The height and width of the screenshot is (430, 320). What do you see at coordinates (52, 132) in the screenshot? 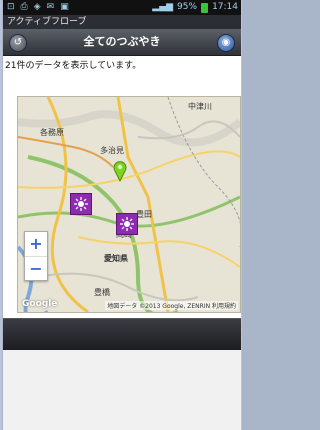
I see `map-label: 各務原` at bounding box center [52, 132].